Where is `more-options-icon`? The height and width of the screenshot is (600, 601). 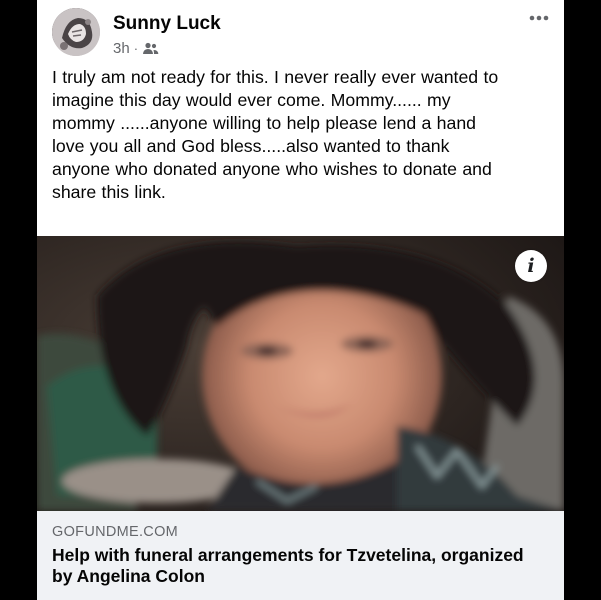 more-options-icon is located at coordinates (539, 18).